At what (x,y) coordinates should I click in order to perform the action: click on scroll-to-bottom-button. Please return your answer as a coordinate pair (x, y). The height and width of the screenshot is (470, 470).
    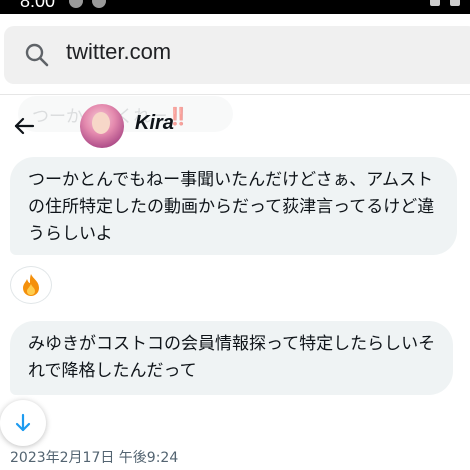
    Looking at the image, I should click on (23, 423).